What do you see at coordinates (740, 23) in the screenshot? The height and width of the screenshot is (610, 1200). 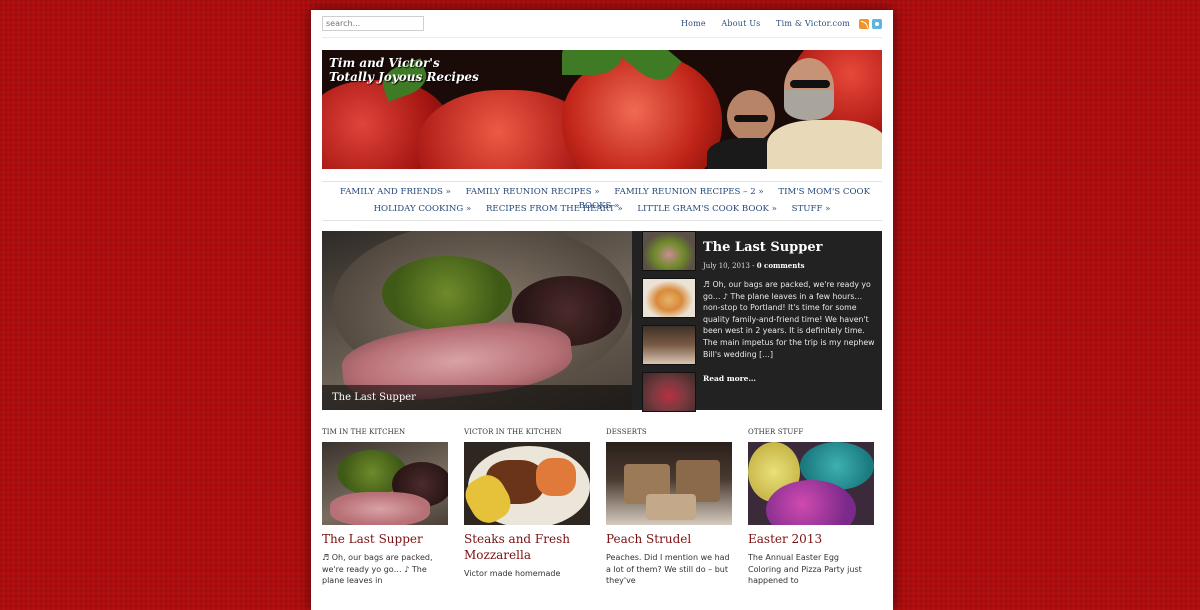 I see `about-us-link: About Us` at bounding box center [740, 23].